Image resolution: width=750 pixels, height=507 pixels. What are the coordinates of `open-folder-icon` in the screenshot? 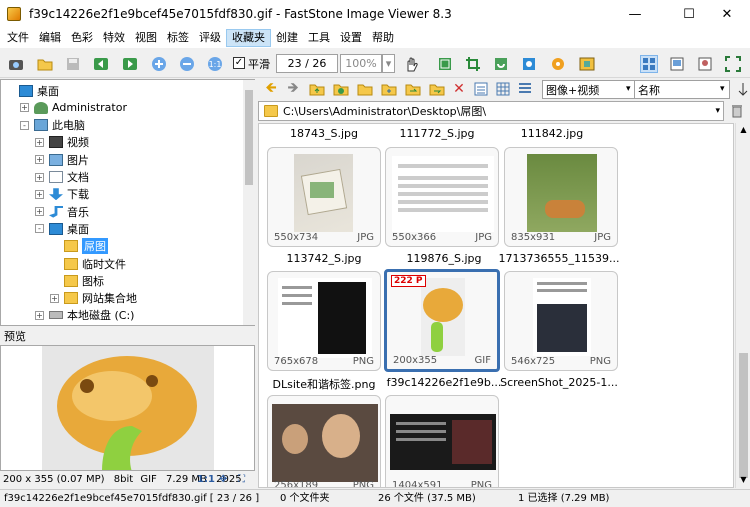 It's located at (45, 64).